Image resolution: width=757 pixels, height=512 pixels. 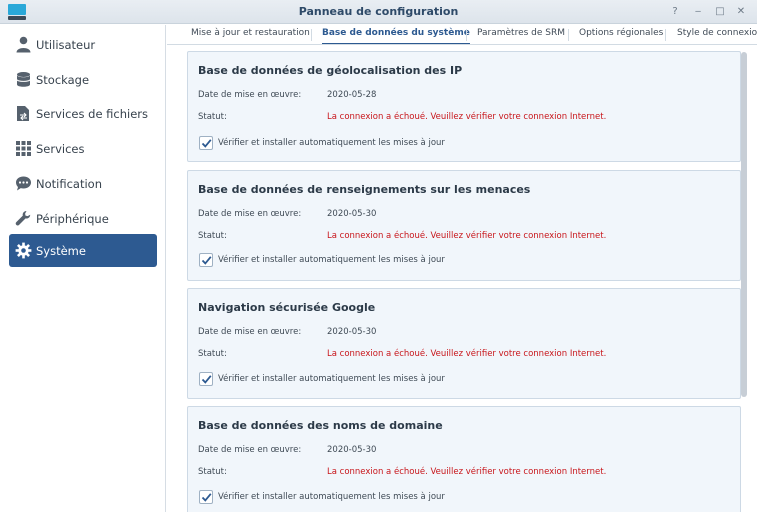 I want to click on sidebar-item-user: Utilisateur, so click(x=83, y=44).